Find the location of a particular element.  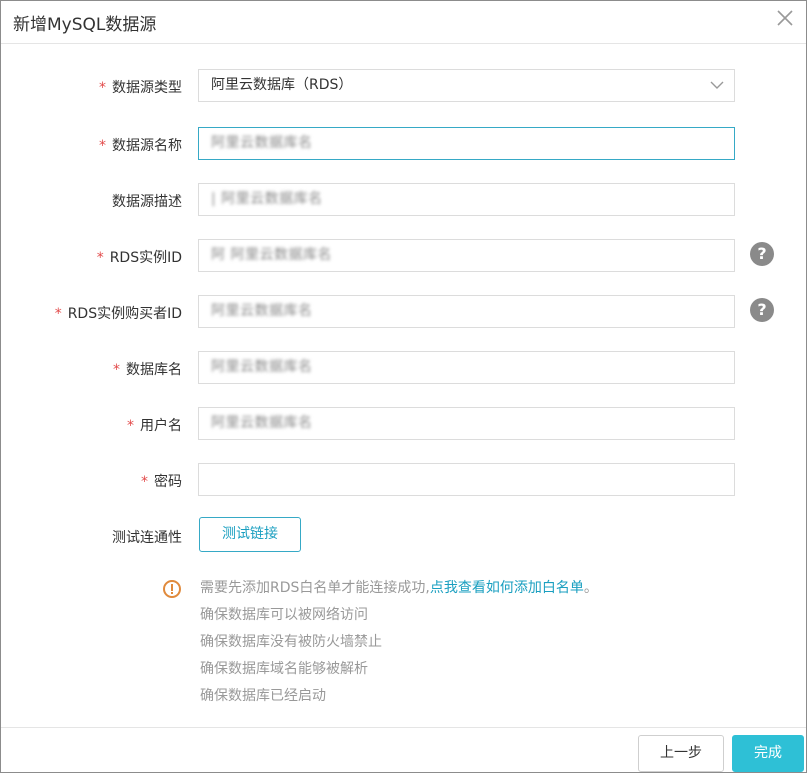

username-input: 阿里云数据库名 is located at coordinates (466, 423).